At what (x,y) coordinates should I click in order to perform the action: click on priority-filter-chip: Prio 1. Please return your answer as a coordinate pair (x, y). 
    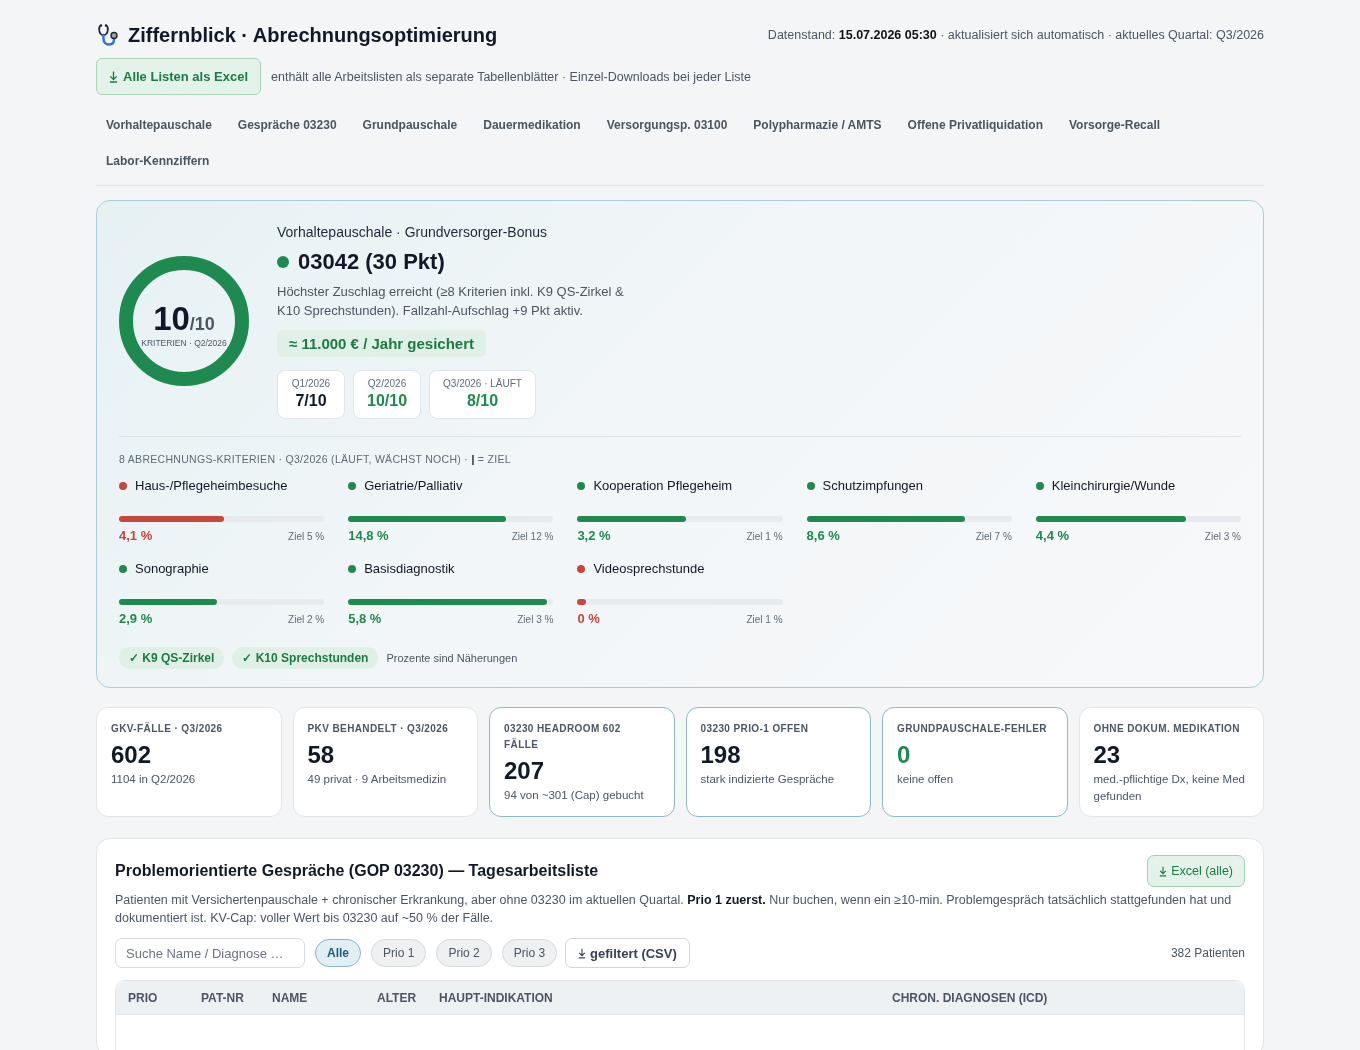
    Looking at the image, I should click on (399, 953).